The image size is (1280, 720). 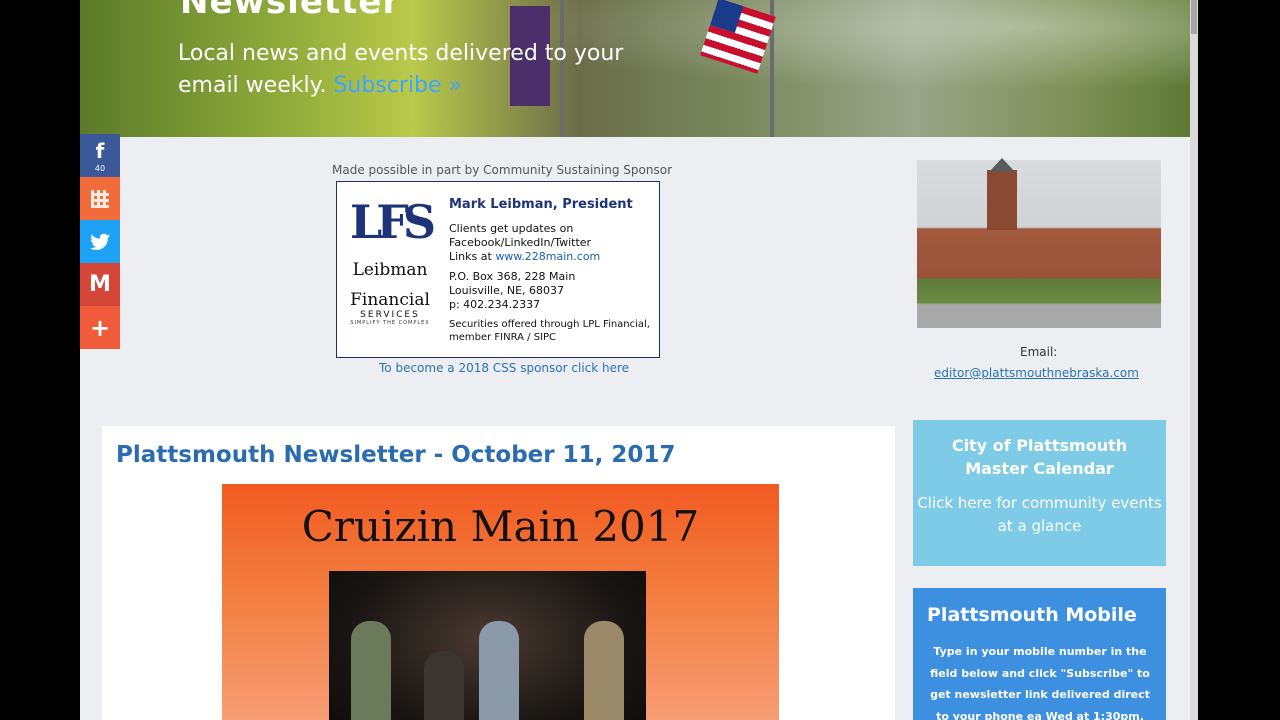 I want to click on twitter-bird-icon, so click(x=100, y=241).